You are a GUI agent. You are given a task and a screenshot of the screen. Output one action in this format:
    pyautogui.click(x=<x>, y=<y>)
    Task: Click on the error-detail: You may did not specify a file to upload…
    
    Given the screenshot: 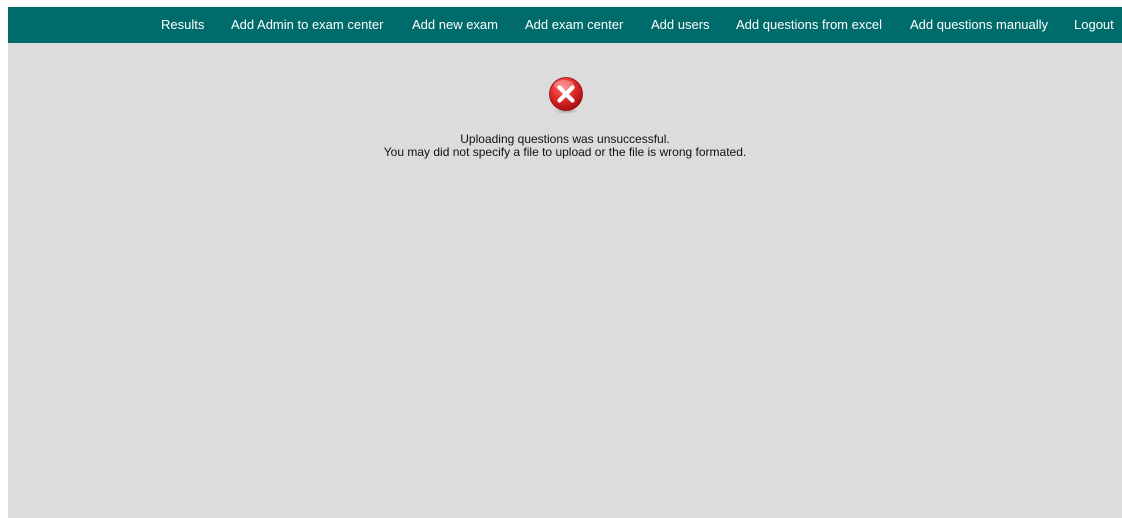 What is the action you would take?
    pyautogui.click(x=565, y=152)
    